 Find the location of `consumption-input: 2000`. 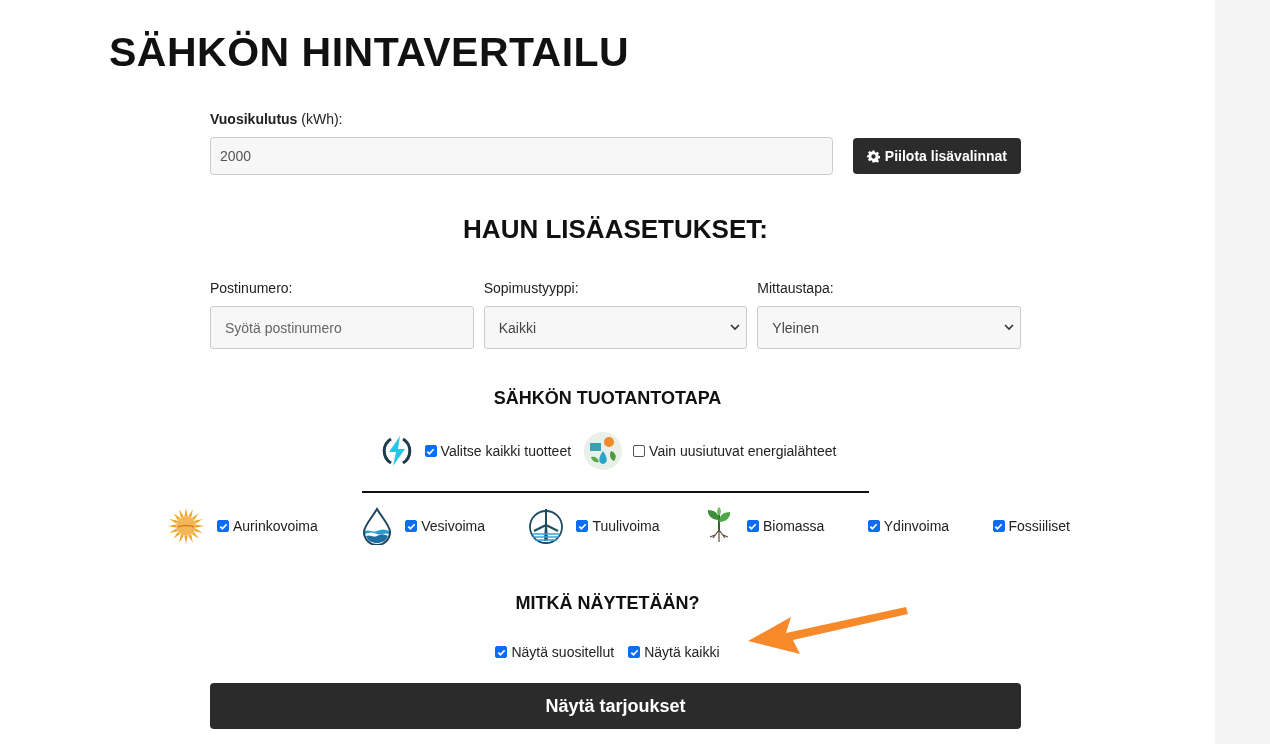

consumption-input: 2000 is located at coordinates (521, 156).